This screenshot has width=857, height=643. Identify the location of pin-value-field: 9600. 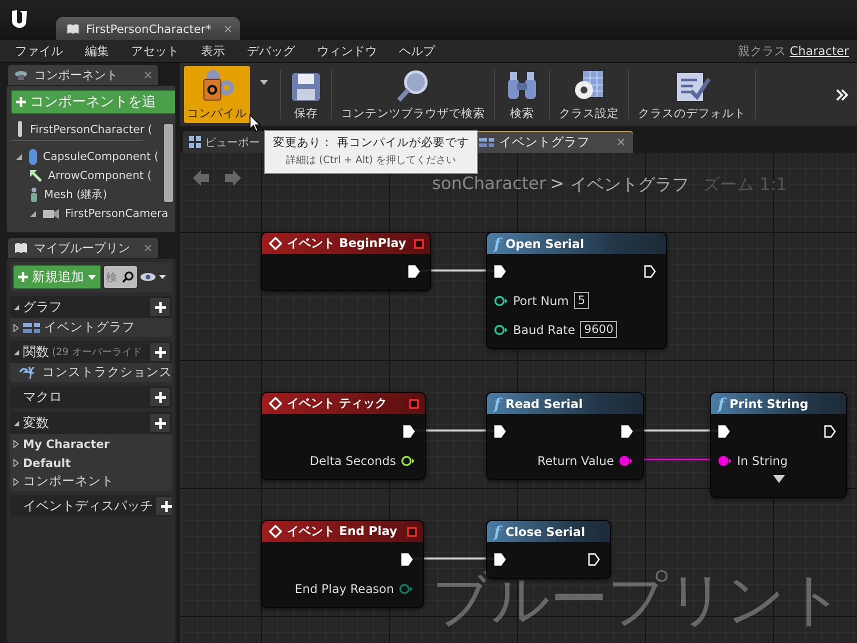
(599, 329).